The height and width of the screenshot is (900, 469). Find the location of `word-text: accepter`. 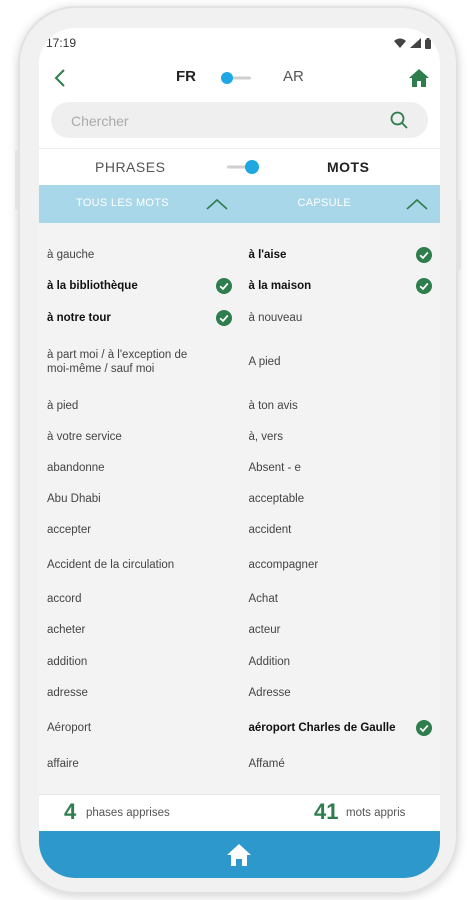

word-text: accepter is located at coordinates (69, 529).